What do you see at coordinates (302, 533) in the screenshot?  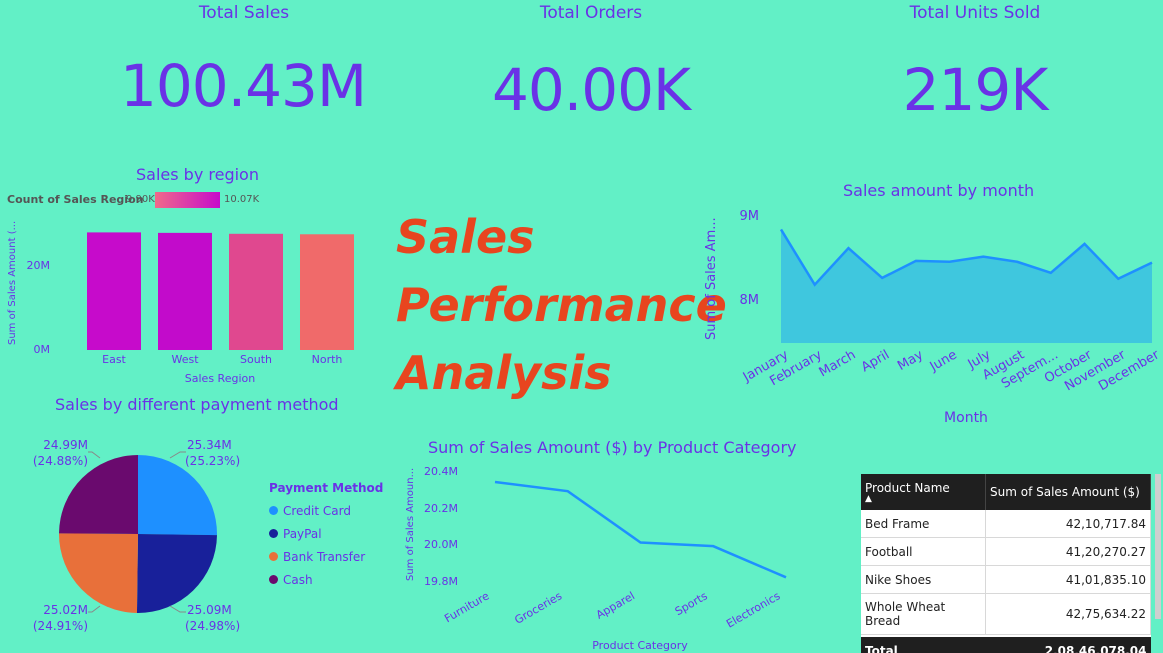 I see `legend-label: PayPal` at bounding box center [302, 533].